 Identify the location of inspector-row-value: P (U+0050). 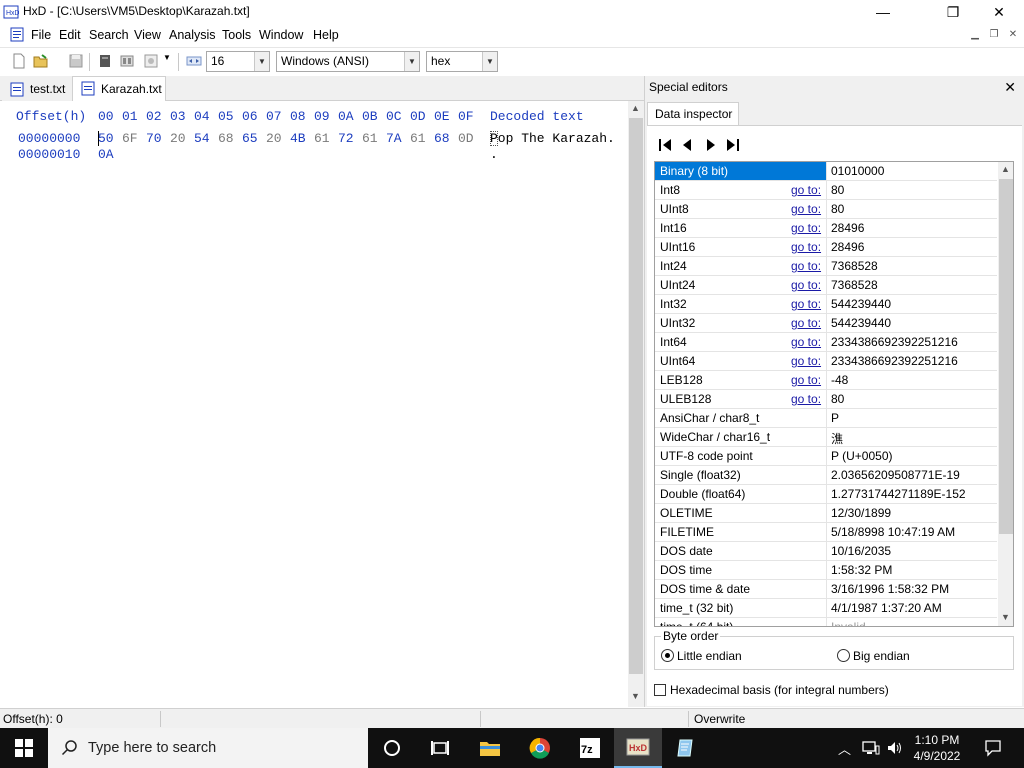
(861, 456).